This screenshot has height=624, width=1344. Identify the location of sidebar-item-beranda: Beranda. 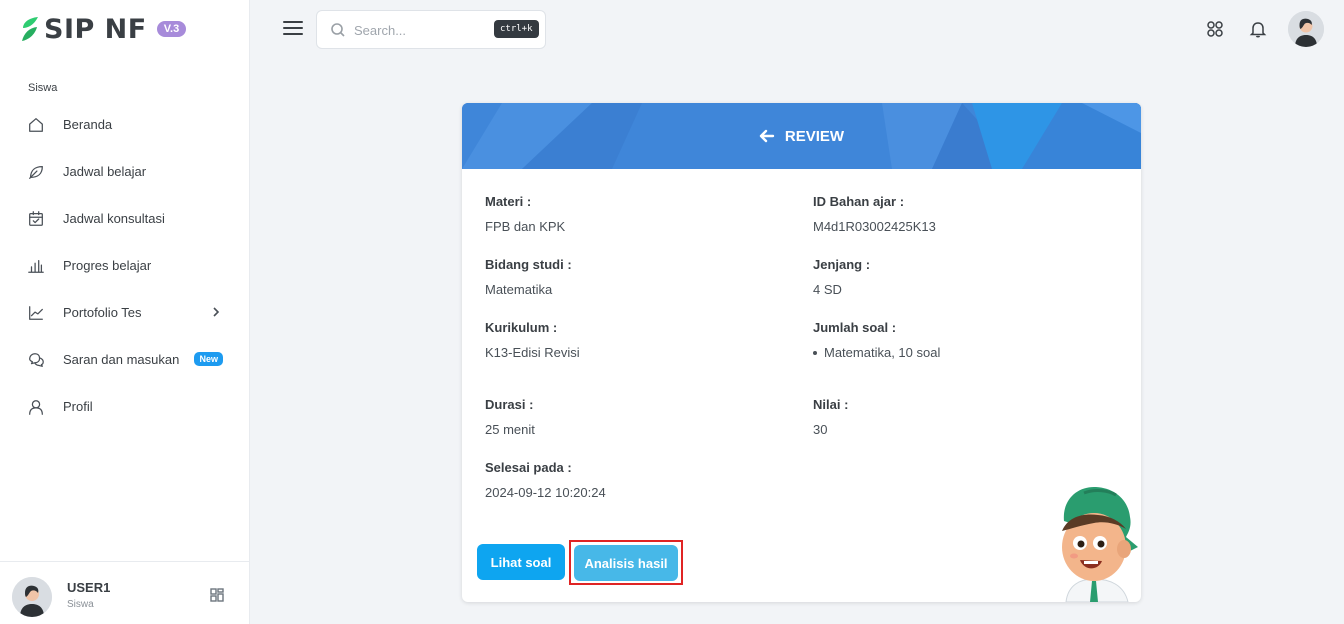
(125, 124).